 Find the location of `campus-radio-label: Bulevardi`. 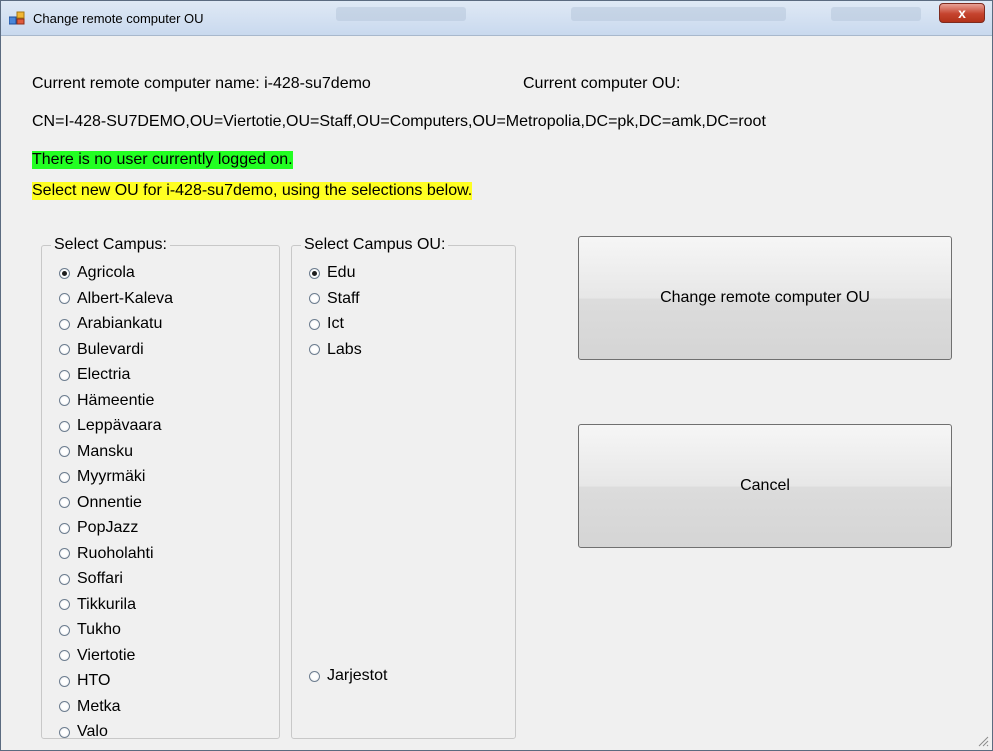

campus-radio-label: Bulevardi is located at coordinates (110, 349).